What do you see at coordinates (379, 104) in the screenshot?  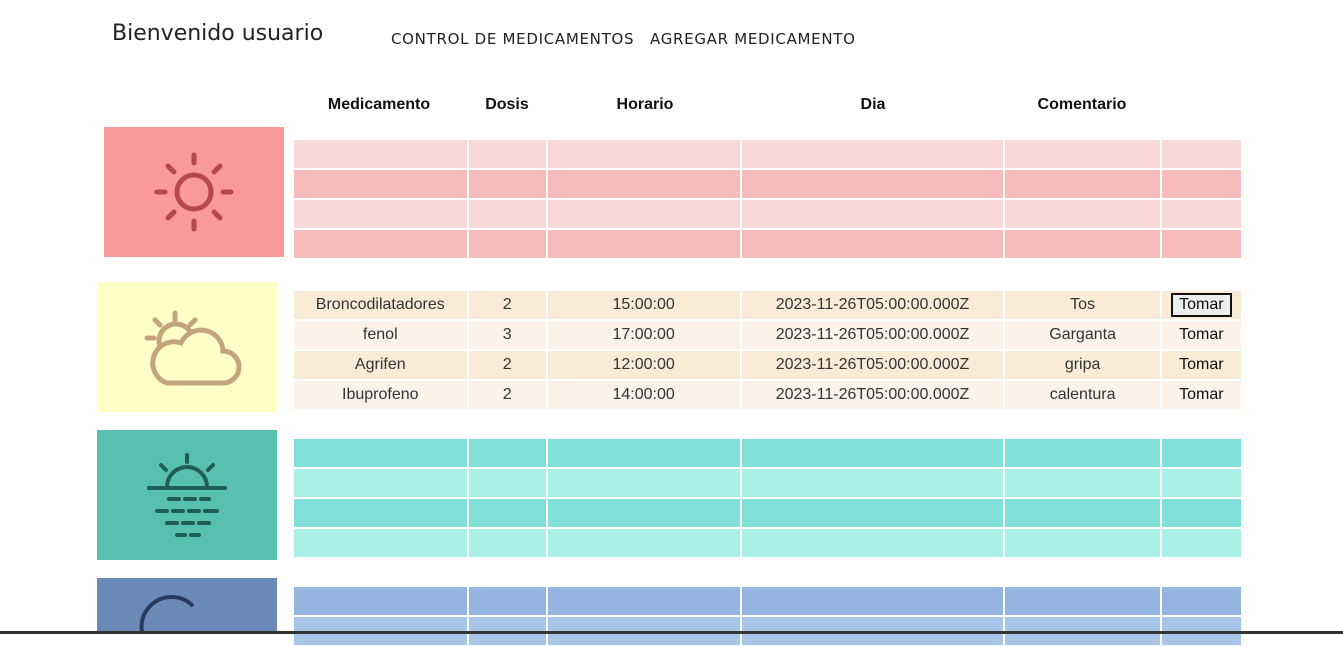 I see `column-header-medicamento: Medicamento` at bounding box center [379, 104].